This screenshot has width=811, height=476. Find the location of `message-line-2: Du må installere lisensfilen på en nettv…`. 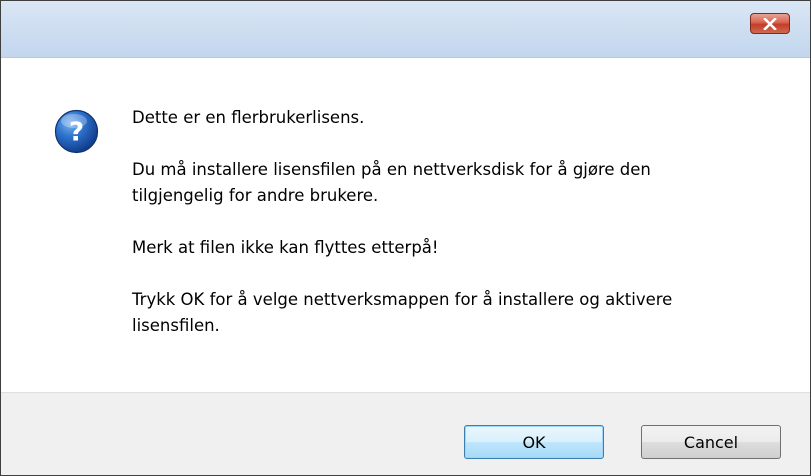

message-line-2: Du må installere lisensfilen på en nettv… is located at coordinates (391, 182).